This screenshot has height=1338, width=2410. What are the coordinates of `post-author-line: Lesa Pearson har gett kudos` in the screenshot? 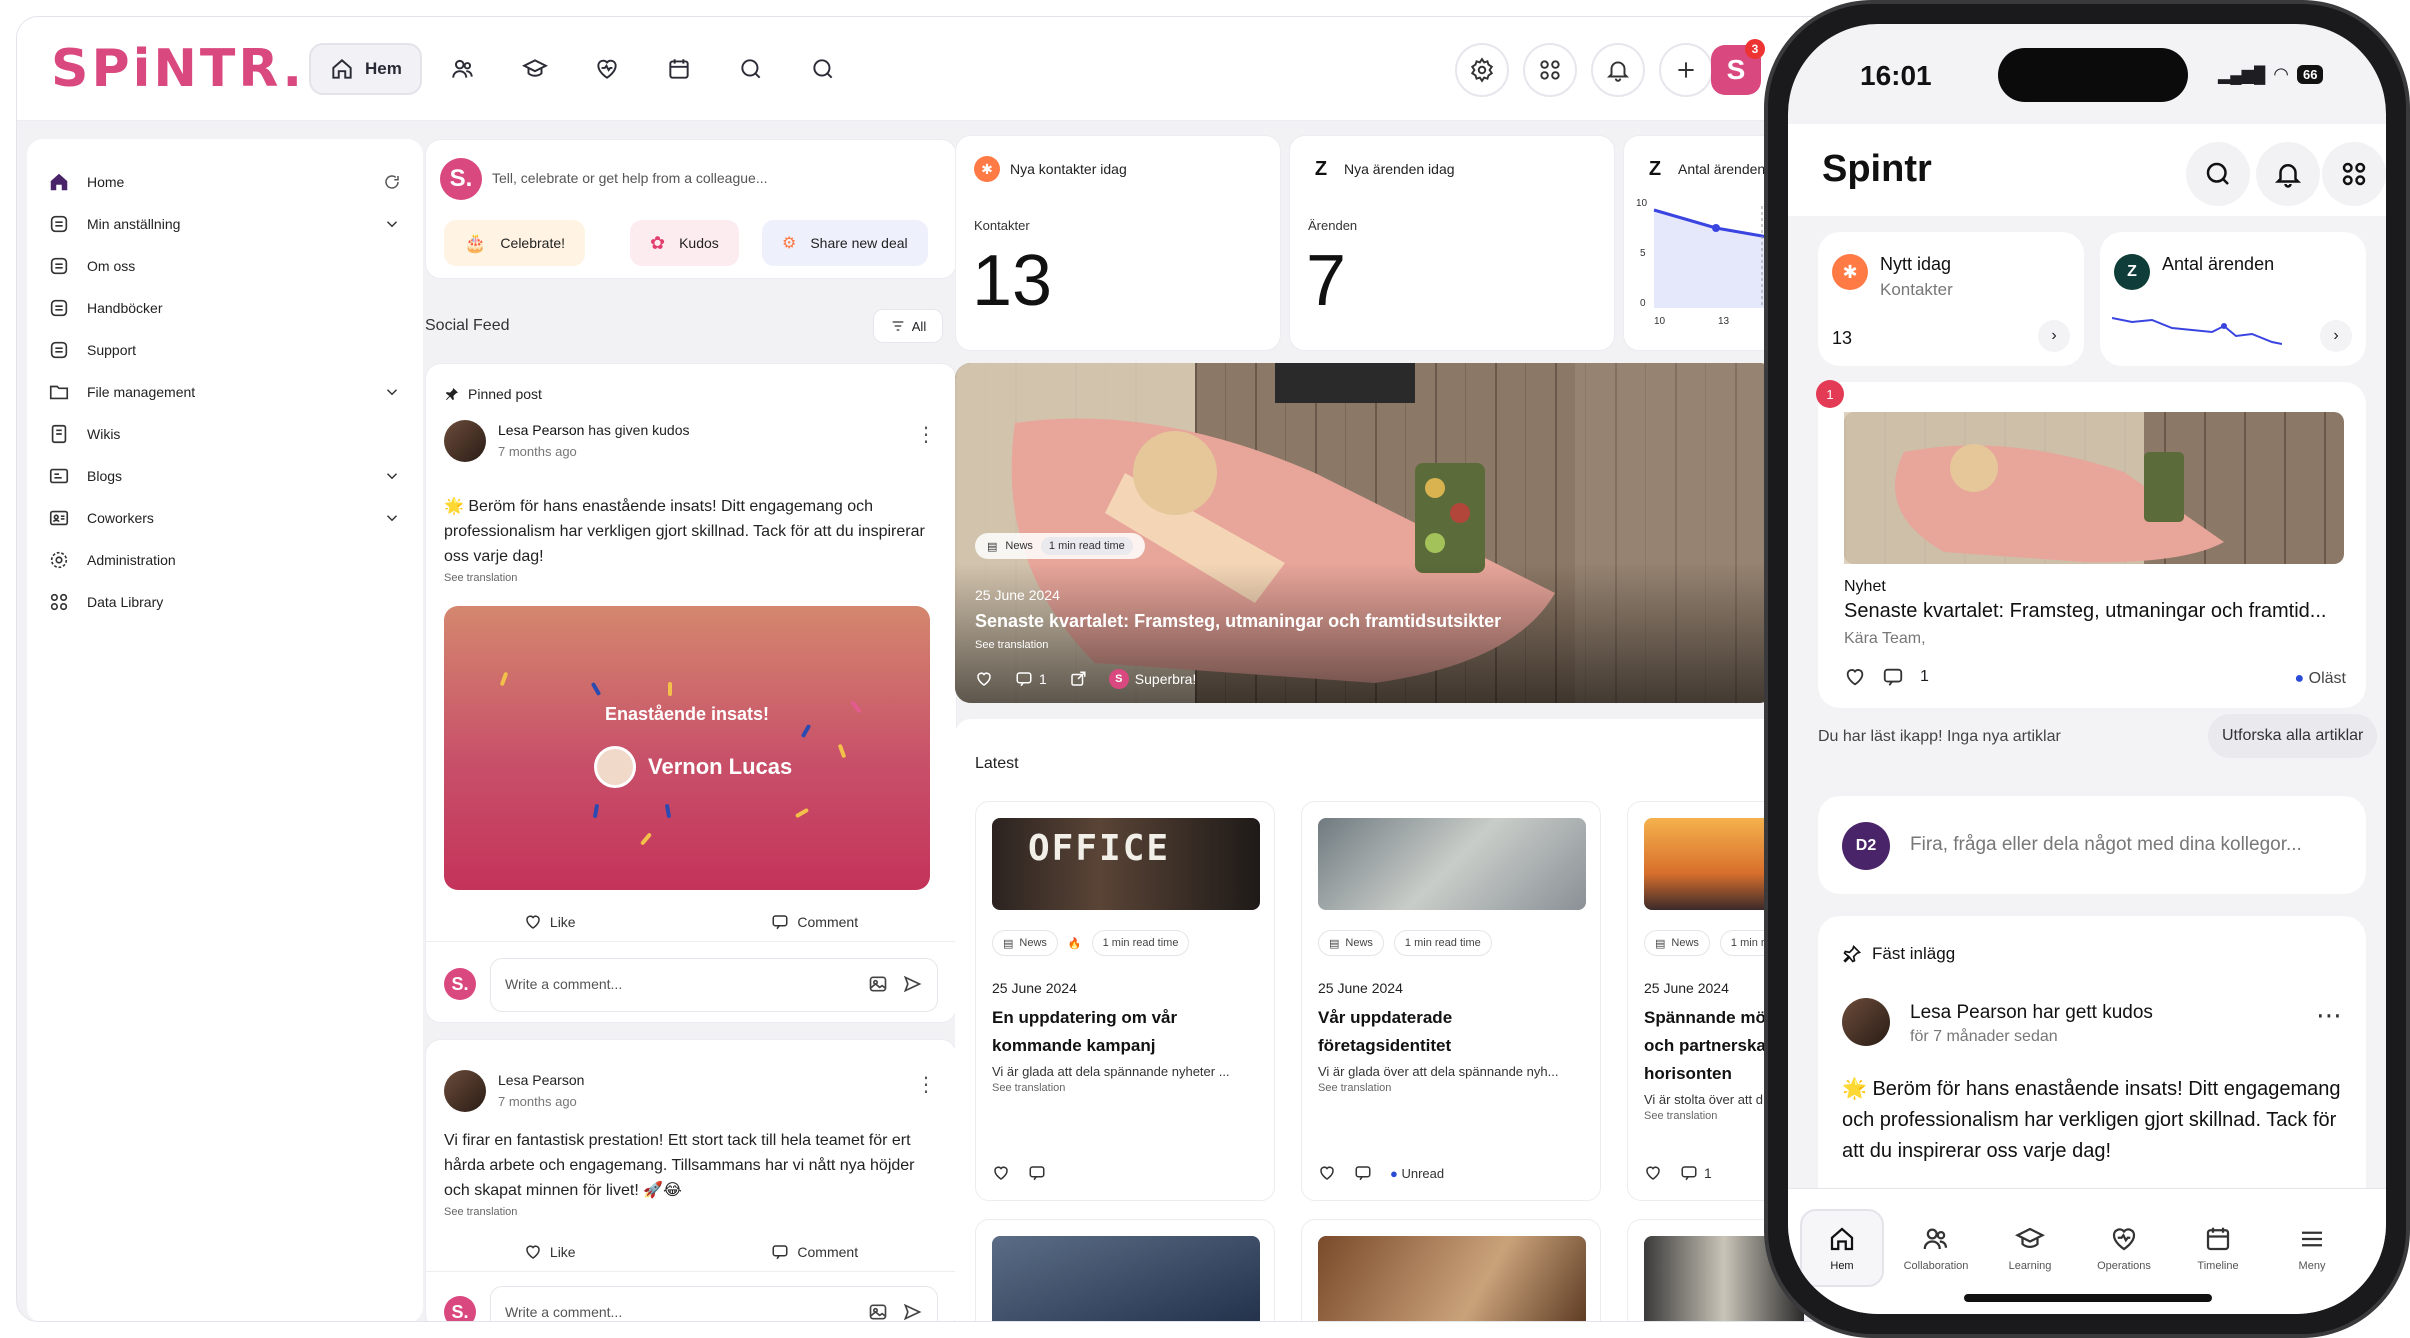 It's located at (2031, 1013).